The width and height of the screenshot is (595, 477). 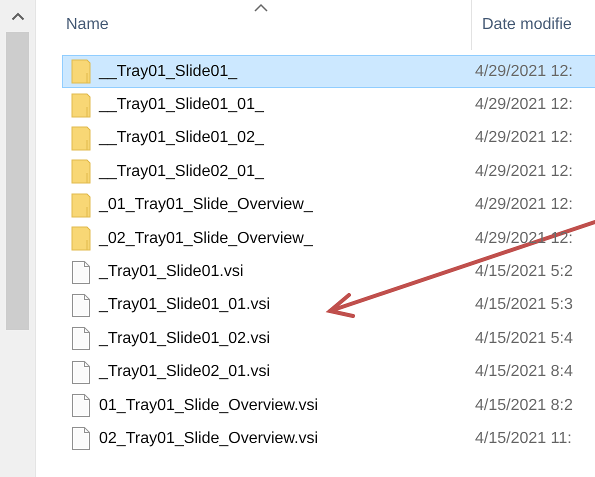 What do you see at coordinates (328, 172) in the screenshot?
I see `file-row: __Tray01_Slide02_01_ 4/29/2021 12:` at bounding box center [328, 172].